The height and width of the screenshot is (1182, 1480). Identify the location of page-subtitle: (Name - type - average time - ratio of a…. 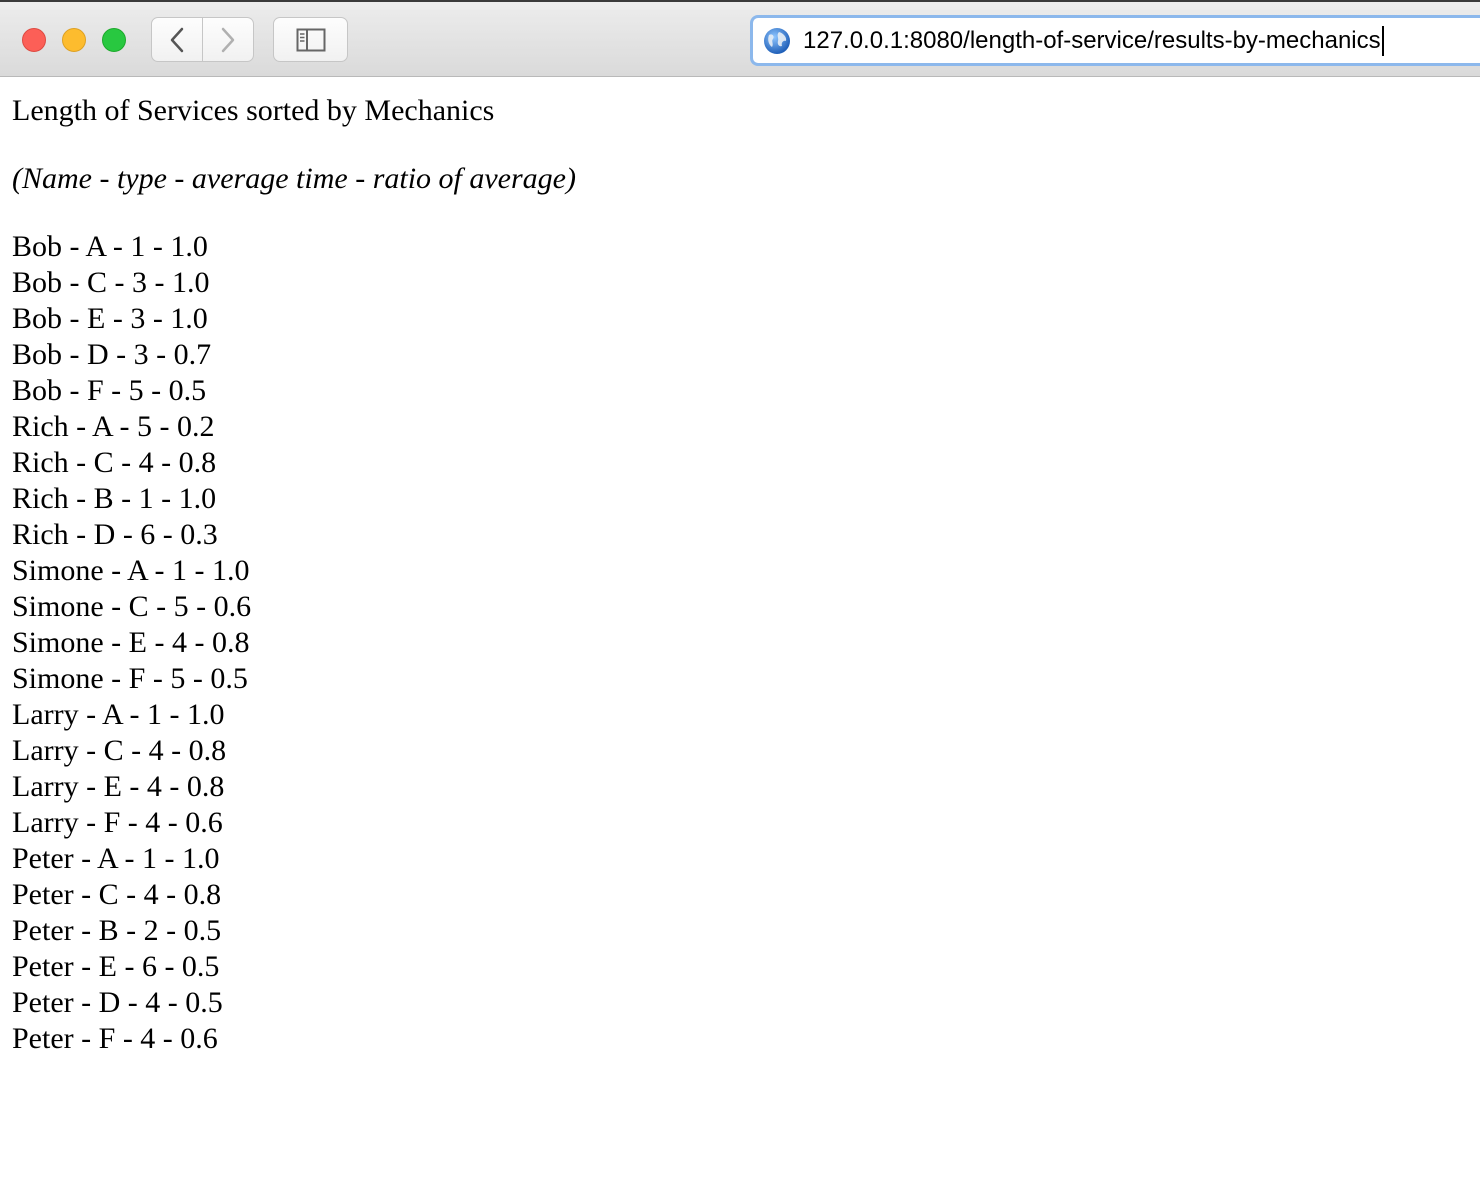
(294, 178).